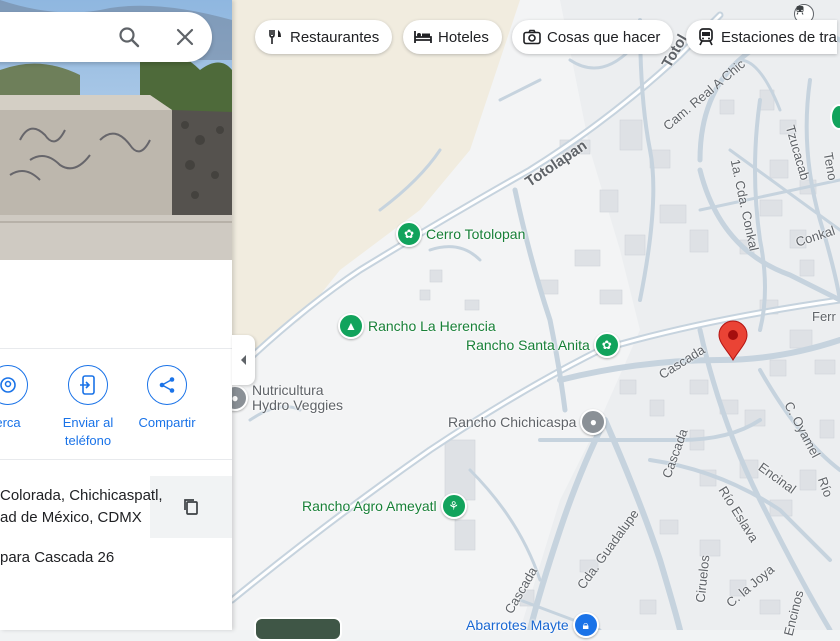  I want to click on collapse-panel-button, so click(243, 360).